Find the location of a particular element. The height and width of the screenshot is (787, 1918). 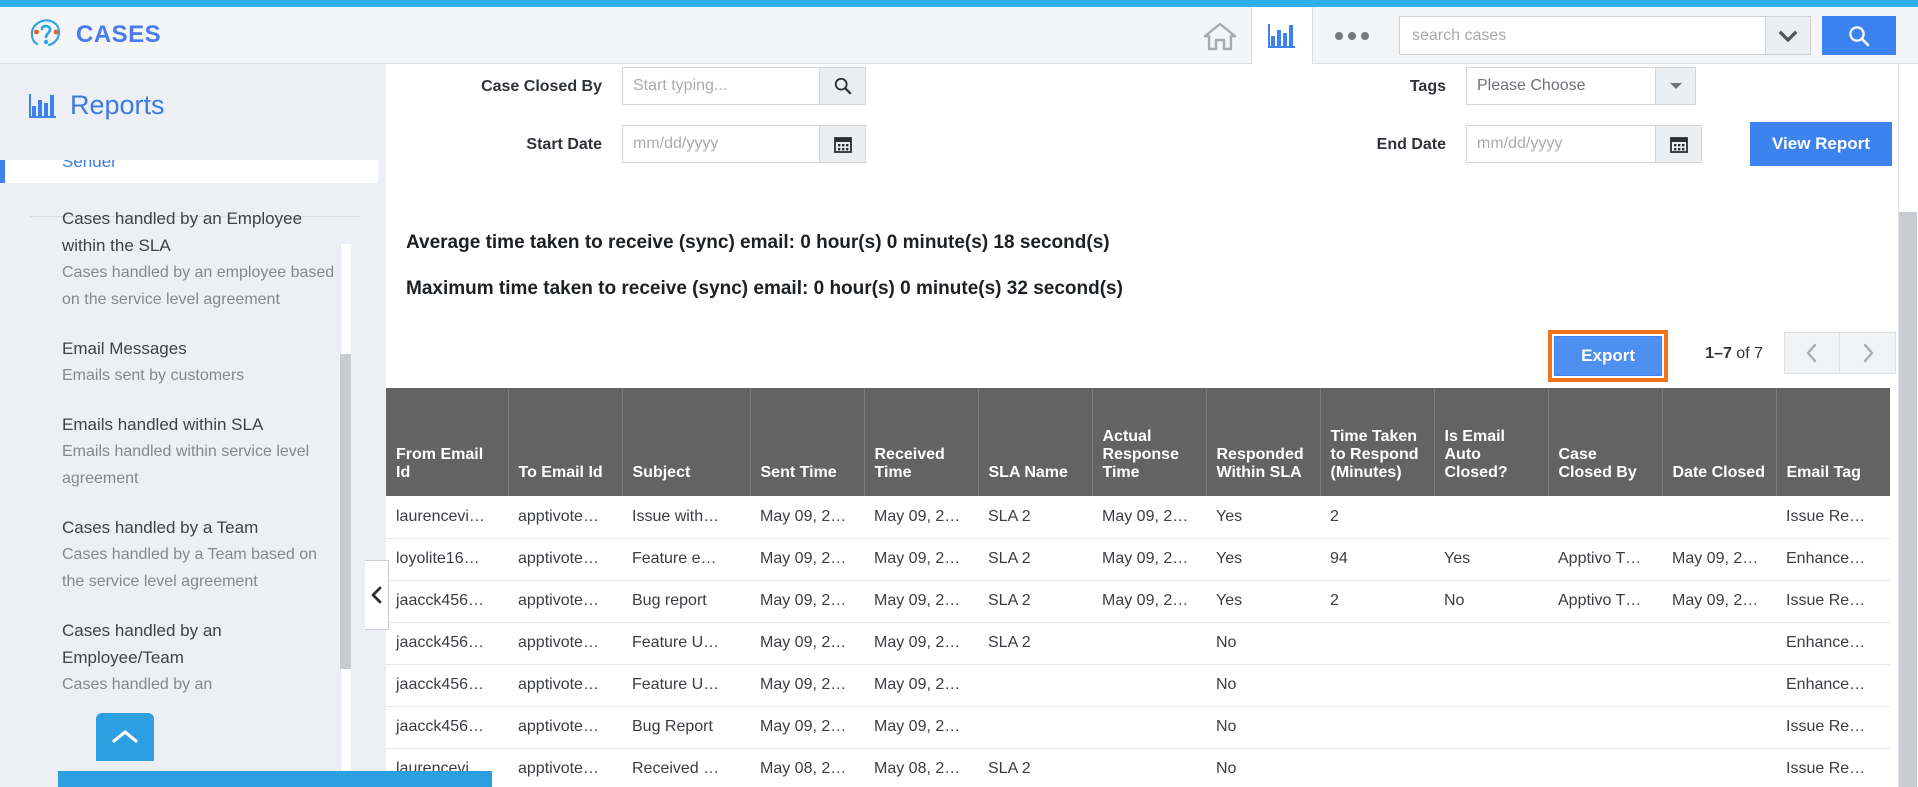

search-input is located at coordinates (1582, 35).